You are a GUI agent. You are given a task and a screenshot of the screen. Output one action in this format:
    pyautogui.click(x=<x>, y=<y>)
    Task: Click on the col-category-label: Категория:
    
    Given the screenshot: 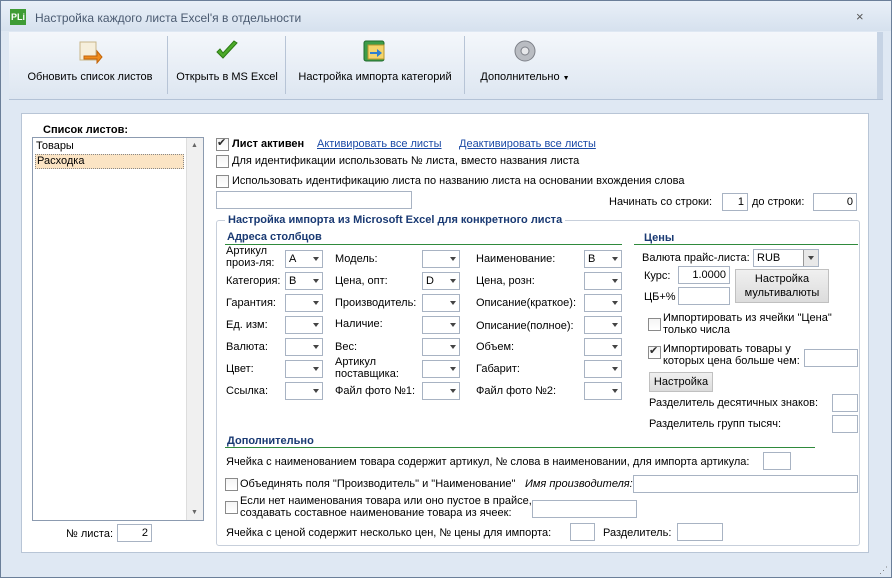 What is the action you would take?
    pyautogui.click(x=253, y=281)
    